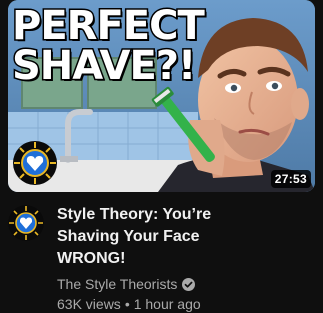  I want to click on channel-row: The Style Theorists, so click(186, 284).